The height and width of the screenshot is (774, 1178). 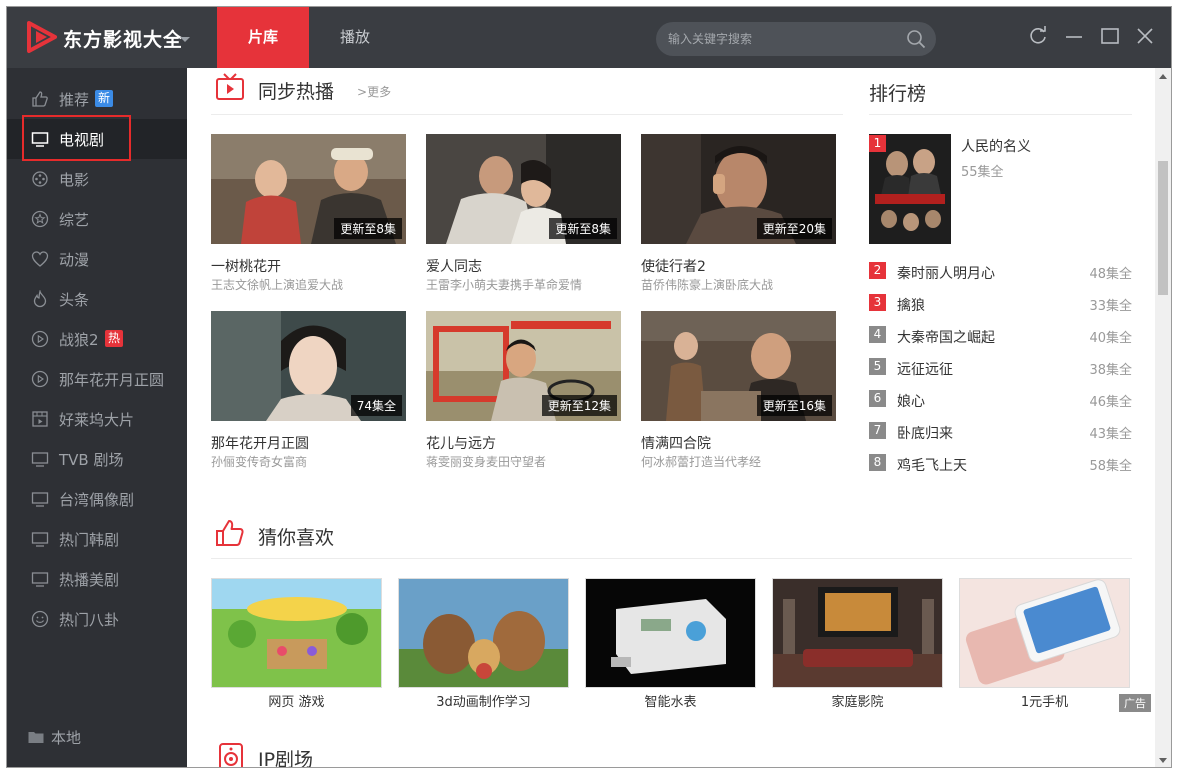 What do you see at coordinates (996, 146) in the screenshot?
I see `ranking-item-title: 人民的名义` at bounding box center [996, 146].